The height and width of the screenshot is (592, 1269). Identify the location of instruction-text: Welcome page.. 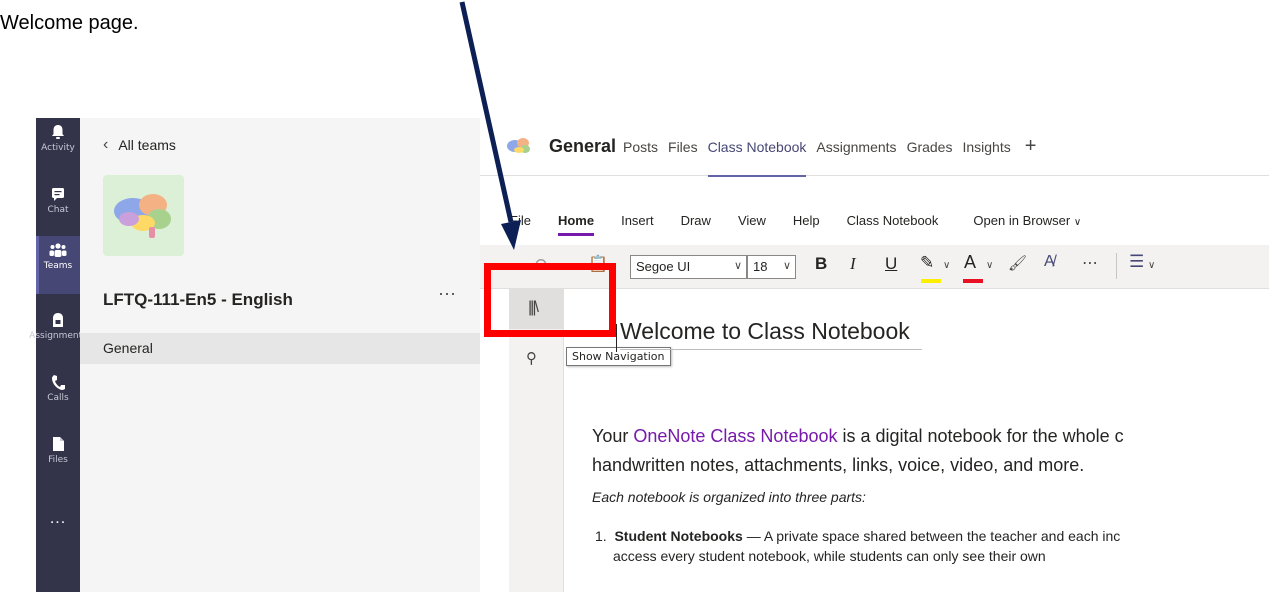
(69, 23).